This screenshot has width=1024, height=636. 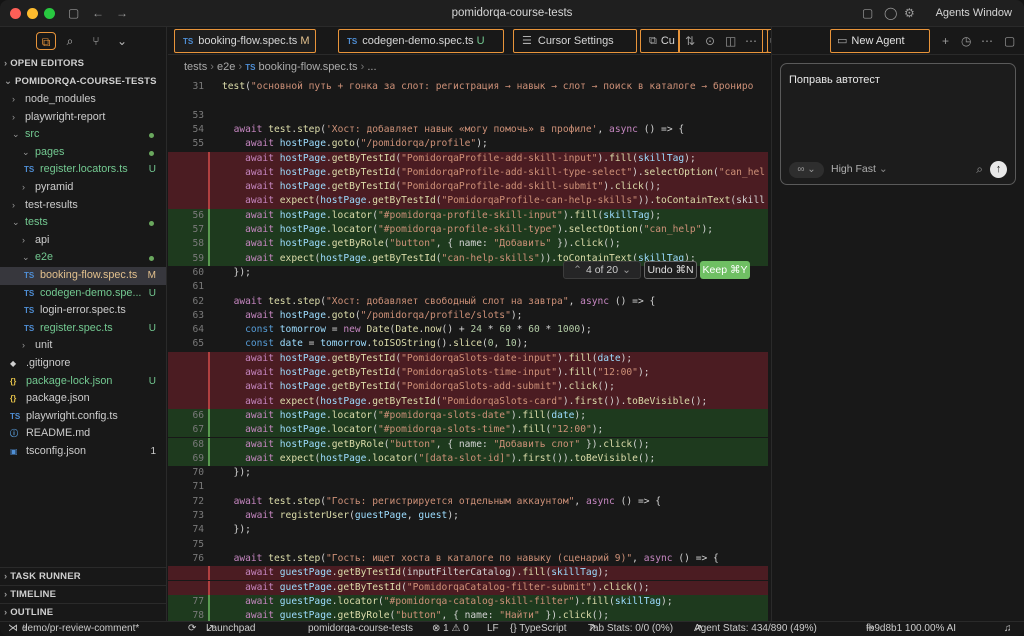 I want to click on tree-item-register-spec: TS register.spec.ts U, so click(x=83, y=329).